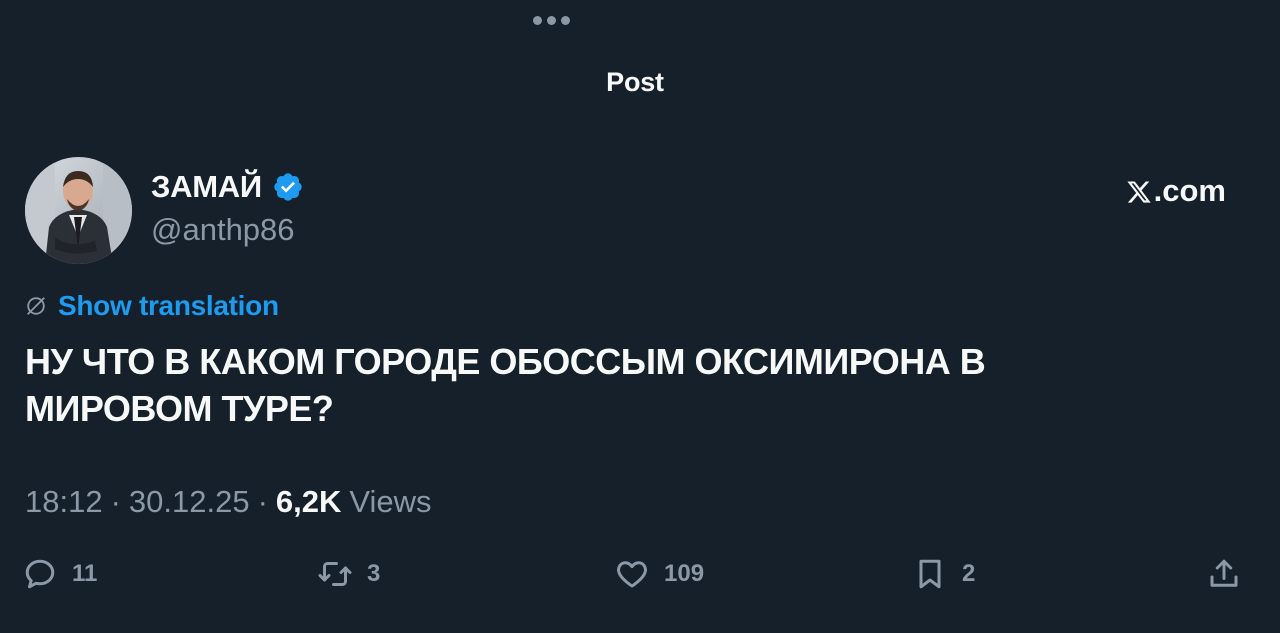  I want to click on avatar, so click(78, 210).